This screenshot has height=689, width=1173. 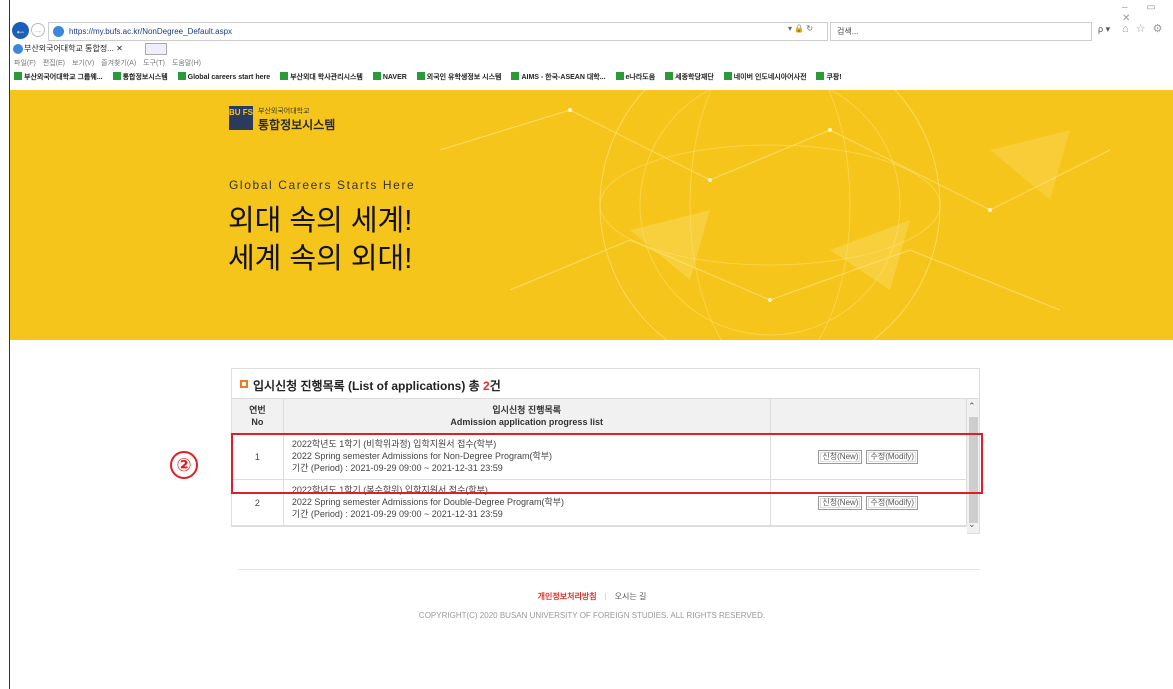 I want to click on favorite-item: 네이버 인도네시아어사전, so click(x=765, y=76).